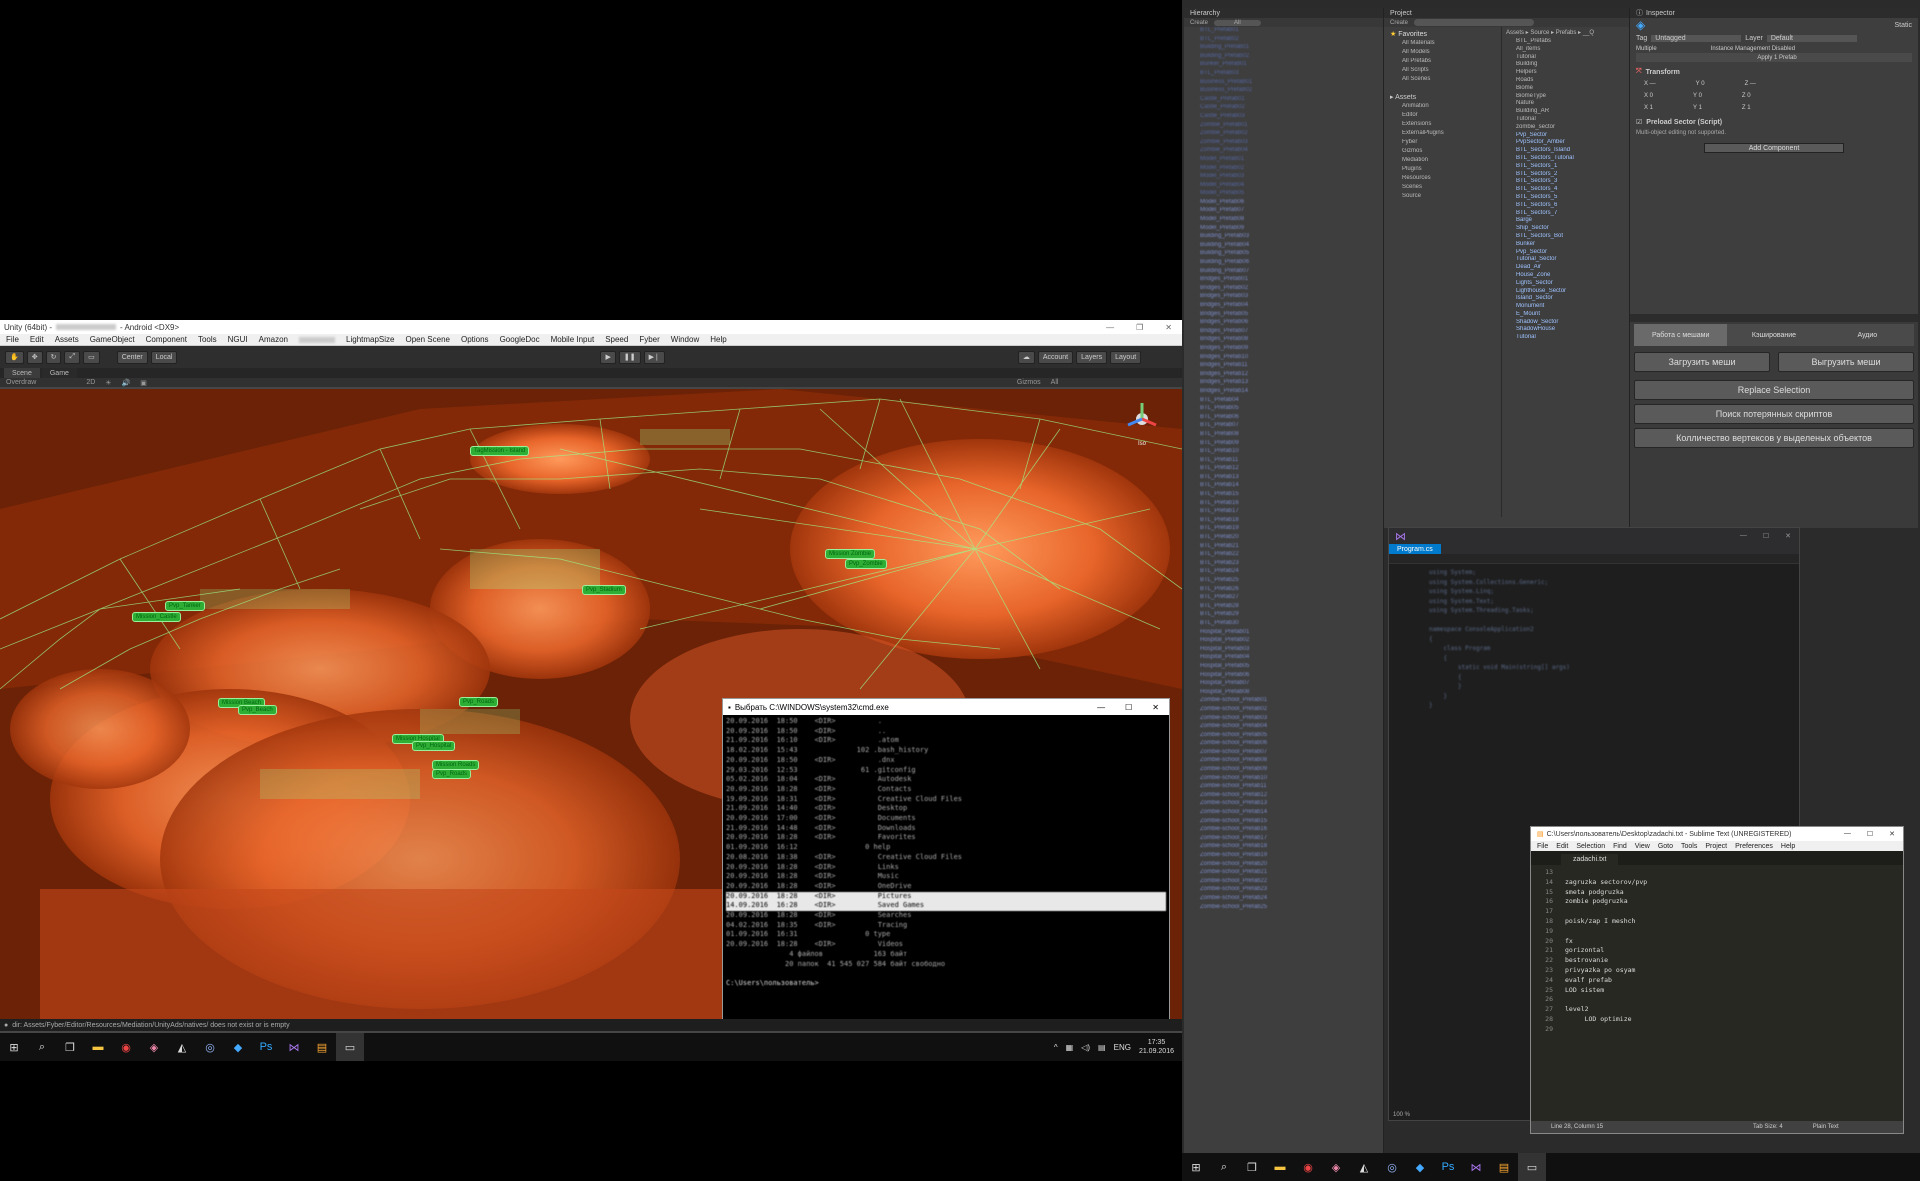 This screenshot has width=1920, height=1181. I want to click on tab-size: Tab Size: 4, so click(1768, 1127).